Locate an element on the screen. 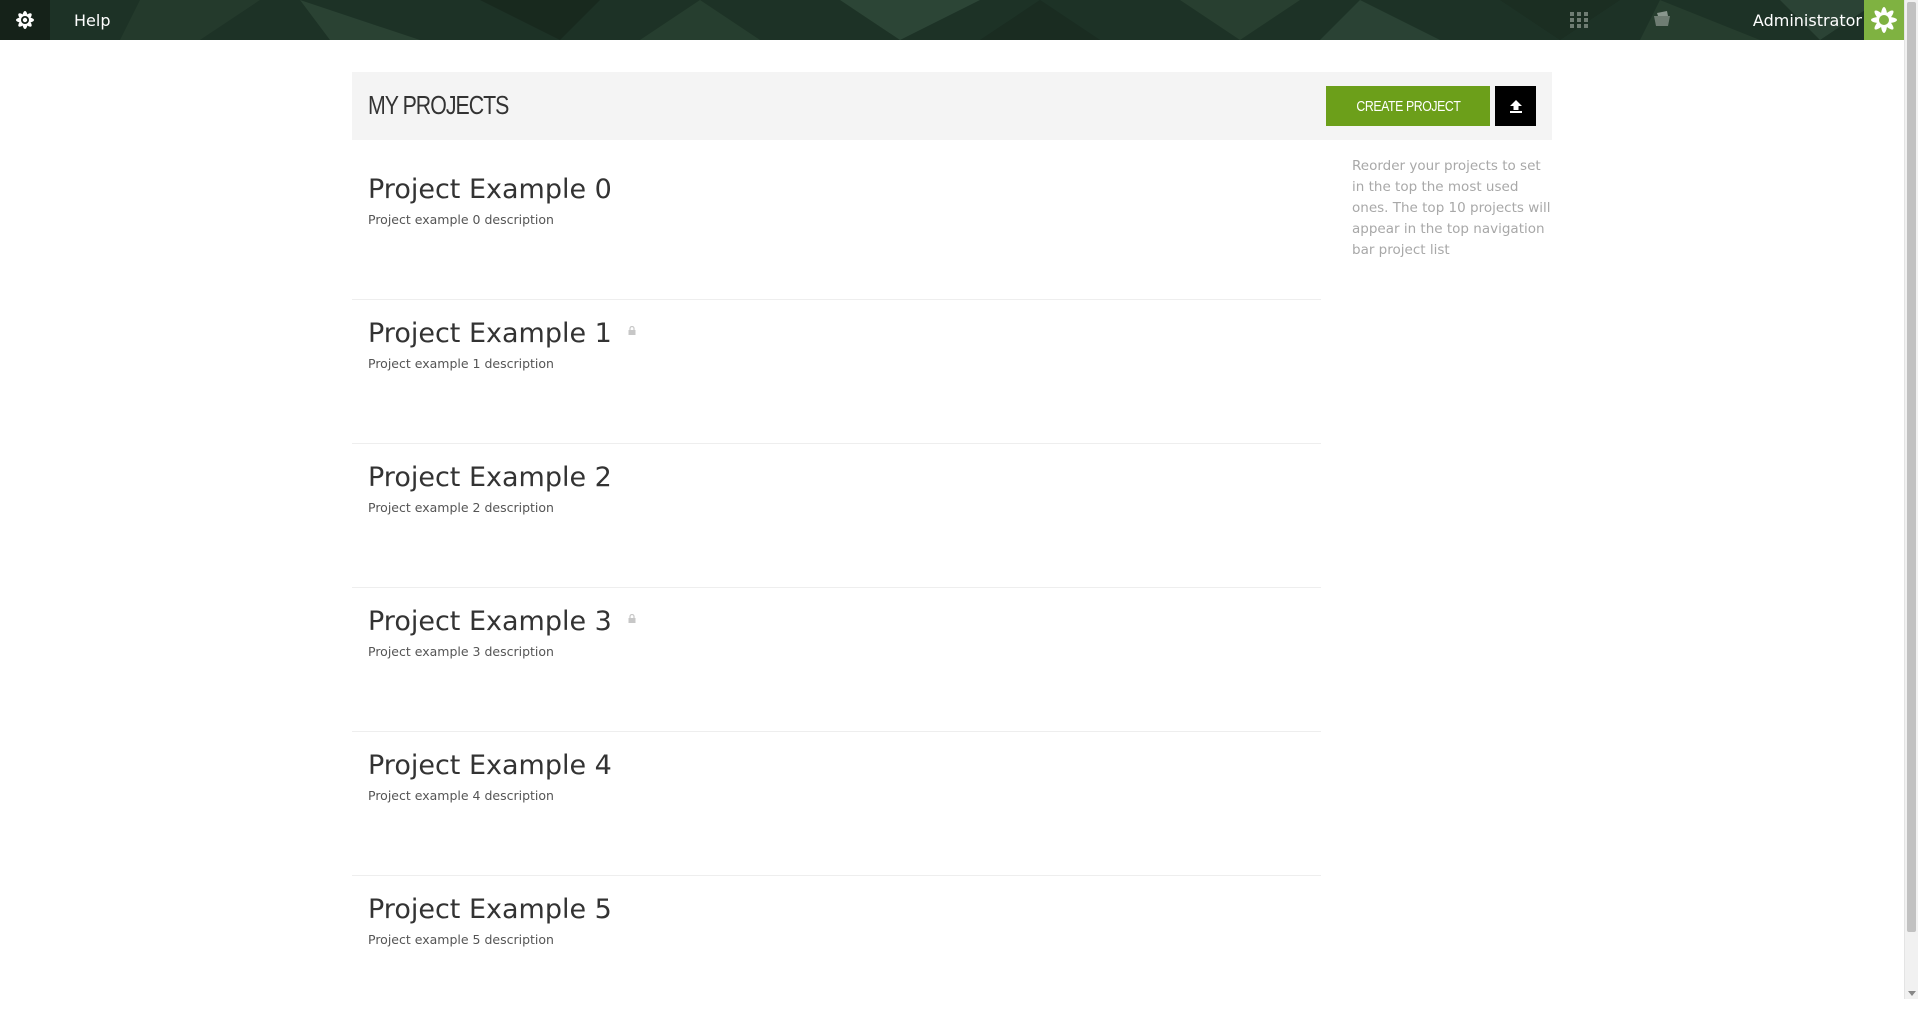 The height and width of the screenshot is (1020, 1918). help-link: Help is located at coordinates (92, 20).